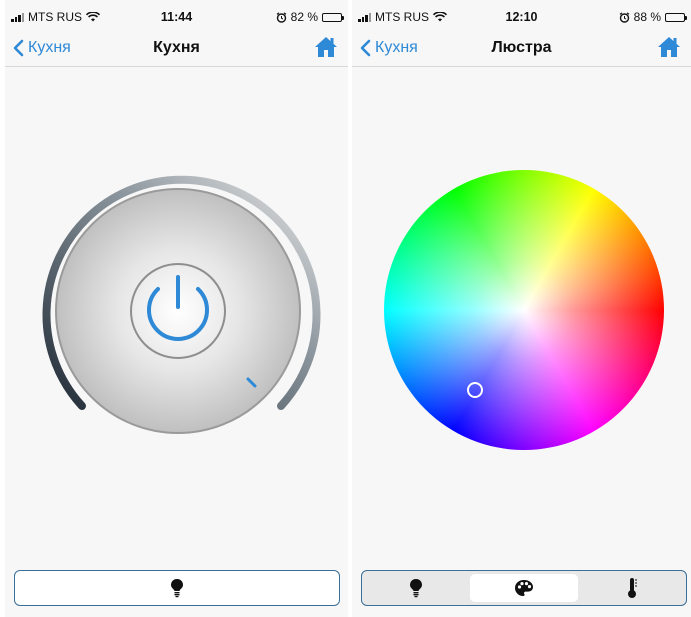 This screenshot has height=617, width=691. I want to click on page-title: Люстра, so click(521, 47).